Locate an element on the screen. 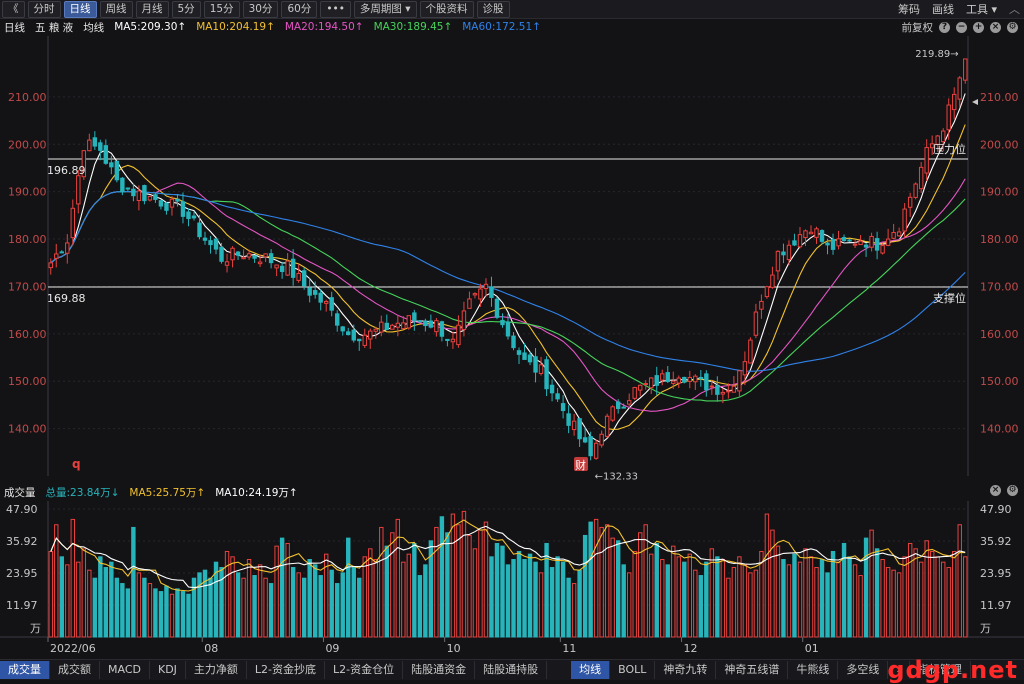  support-value: 169.88 is located at coordinates (66, 298).